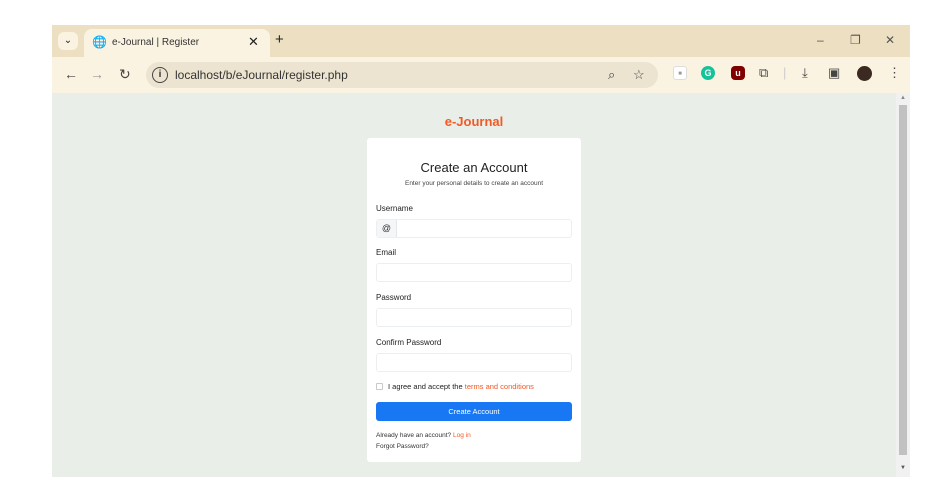 The width and height of the screenshot is (946, 497). Describe the element at coordinates (903, 468) in the screenshot. I see `scroll-down-arrow: ▼` at that location.